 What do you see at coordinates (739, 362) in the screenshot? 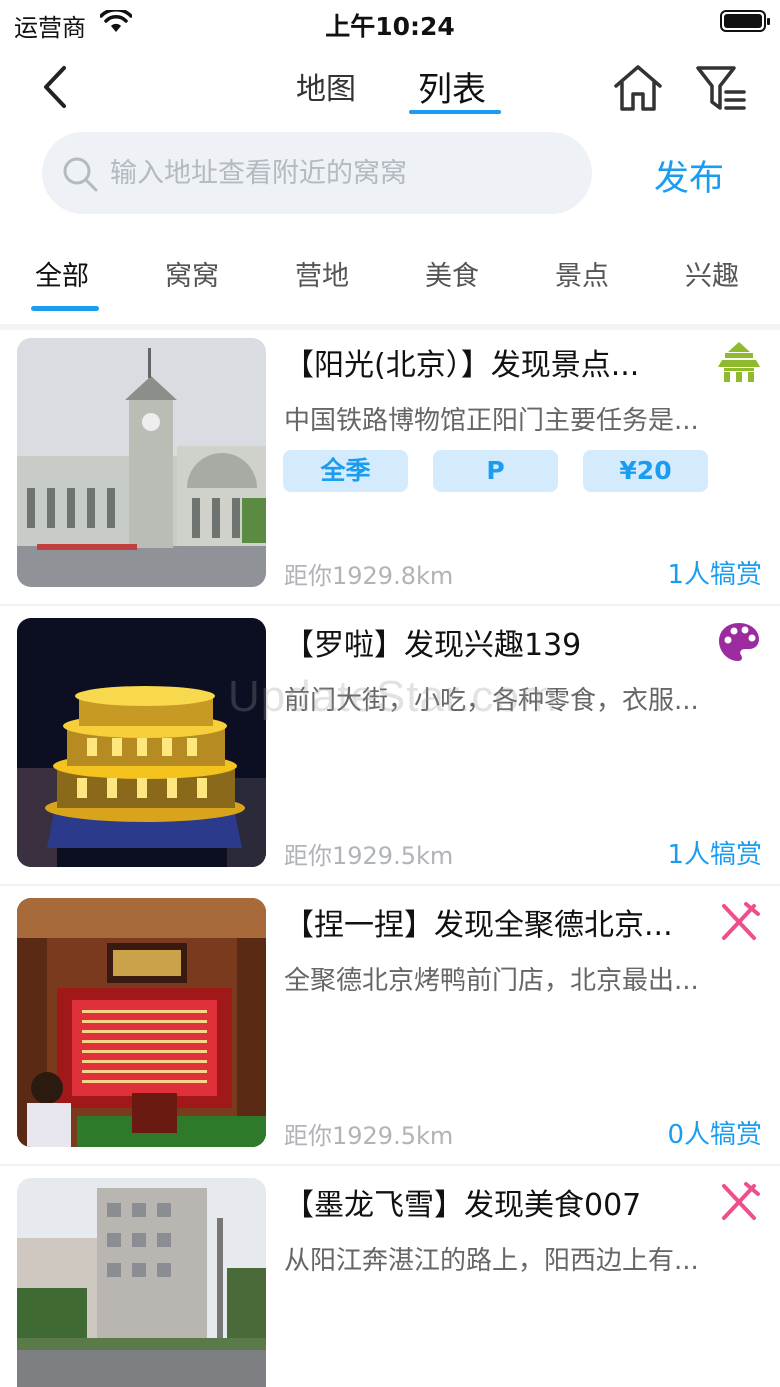
I see `landmark-icon` at bounding box center [739, 362].